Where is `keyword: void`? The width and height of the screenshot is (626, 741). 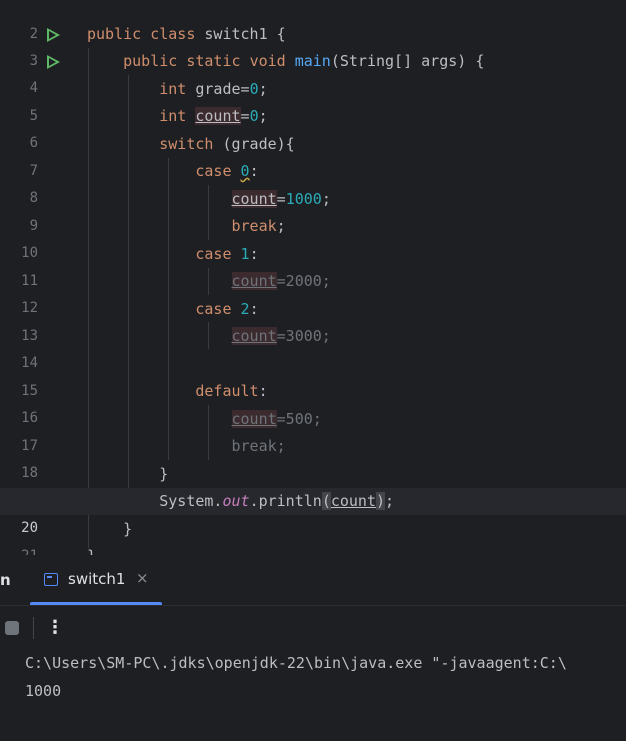 keyword: void is located at coordinates (267, 61).